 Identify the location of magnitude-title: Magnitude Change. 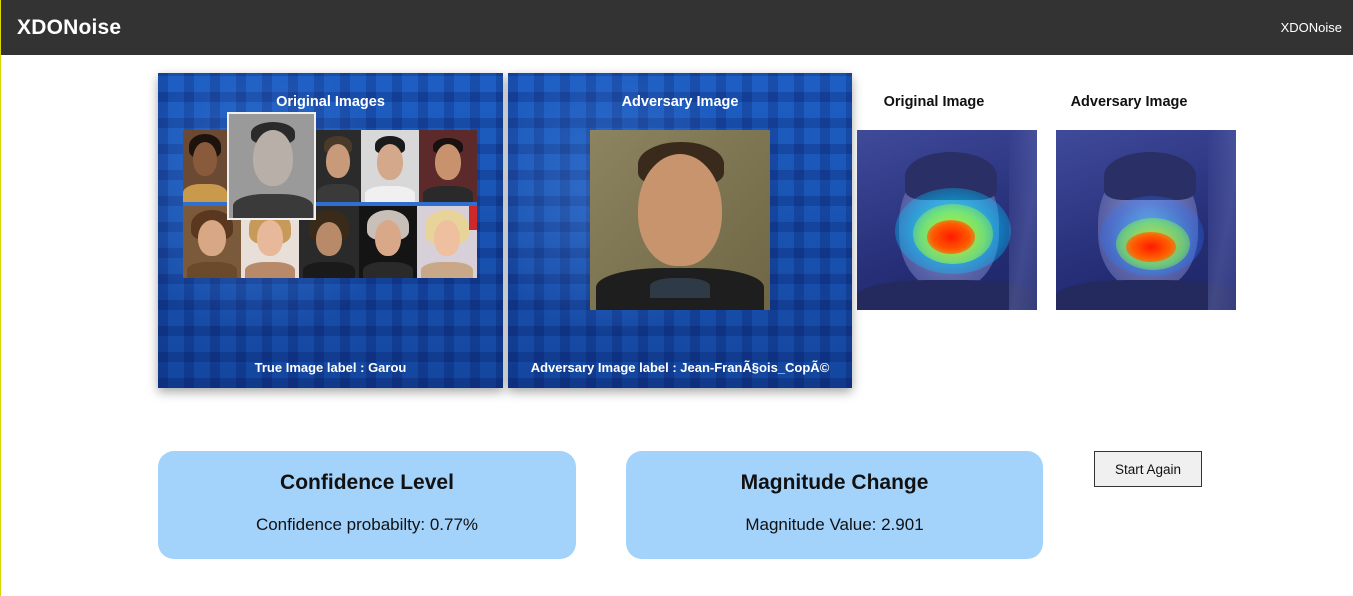
(834, 482).